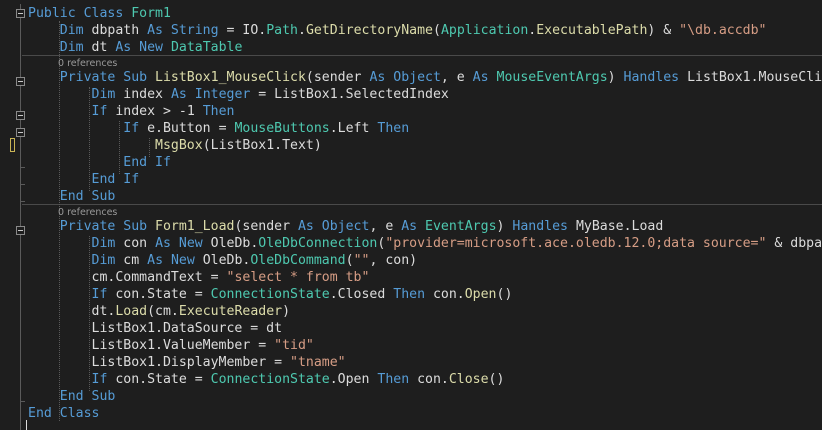 The height and width of the screenshot is (430, 822). I want to click on code-line: ListBox1.DisplayMember = "tname", so click(187, 362).